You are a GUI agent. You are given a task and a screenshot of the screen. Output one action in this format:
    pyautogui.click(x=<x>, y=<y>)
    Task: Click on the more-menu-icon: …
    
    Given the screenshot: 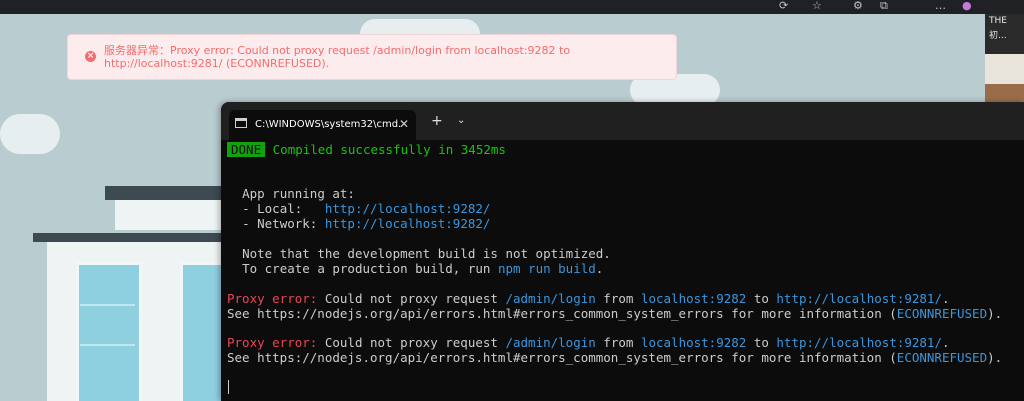 What is the action you would take?
    pyautogui.click(x=940, y=6)
    